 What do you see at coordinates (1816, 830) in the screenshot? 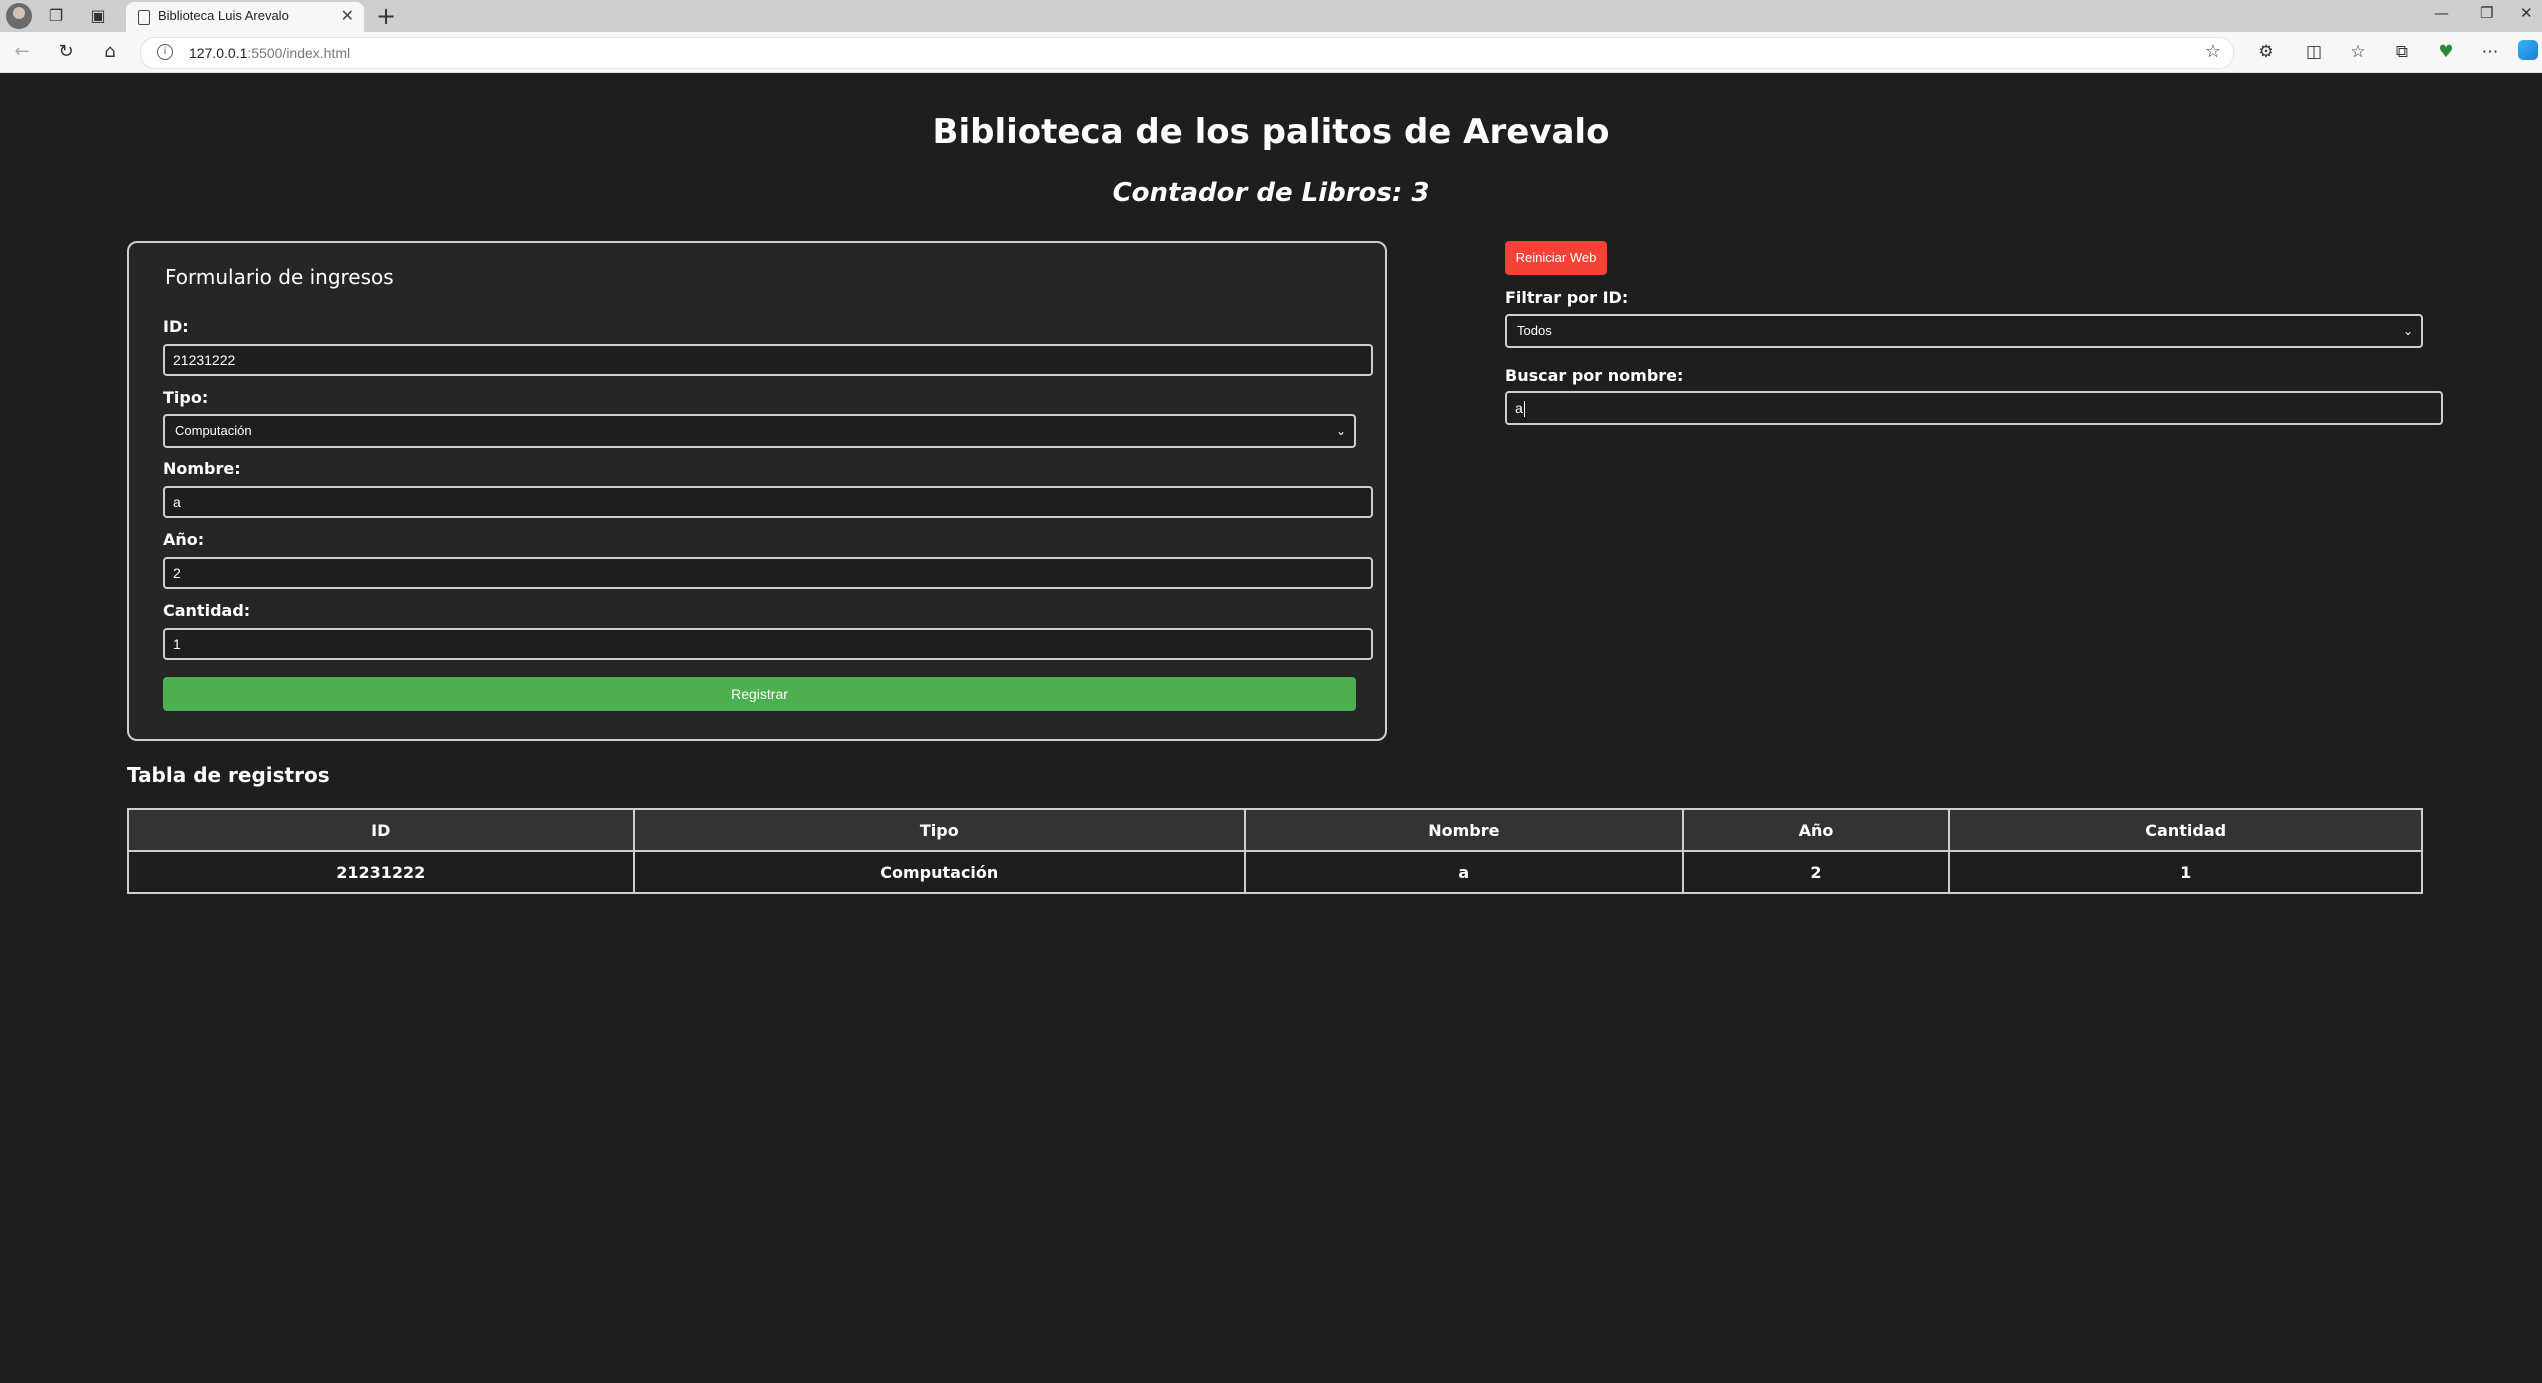
I see `column-header-anio: Año` at bounding box center [1816, 830].